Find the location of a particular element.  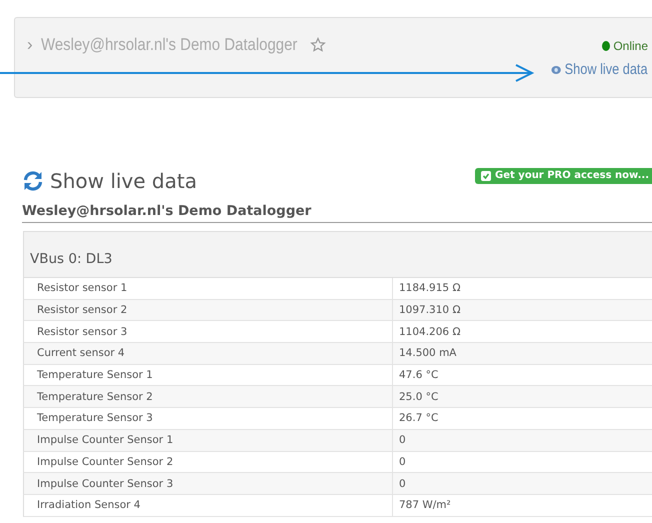

sensor-value: 26.7 °C is located at coordinates (522, 418).